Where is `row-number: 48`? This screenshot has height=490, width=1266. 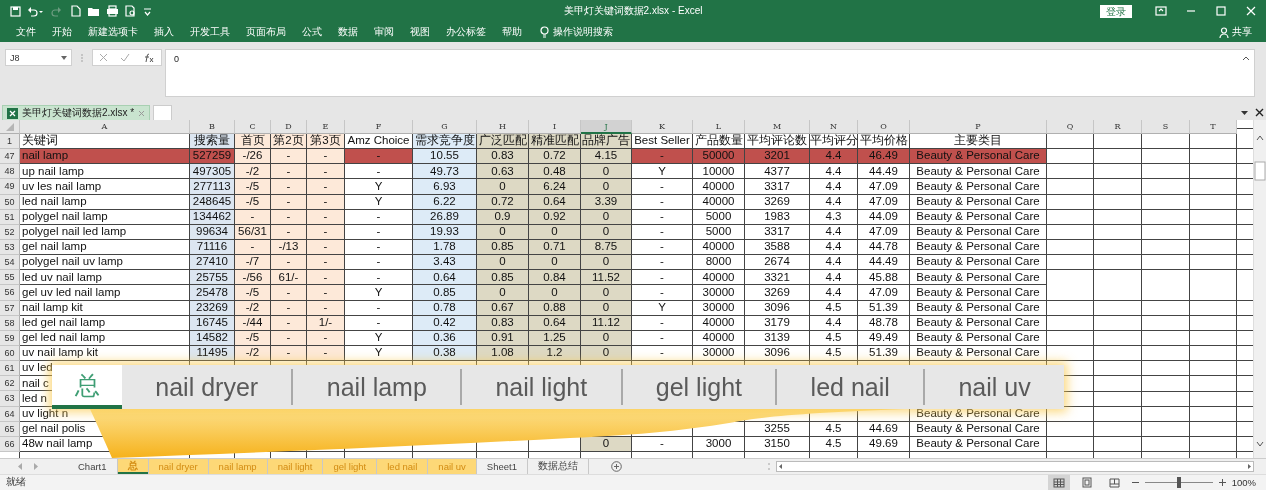
row-number: 48 is located at coordinates (10, 172).